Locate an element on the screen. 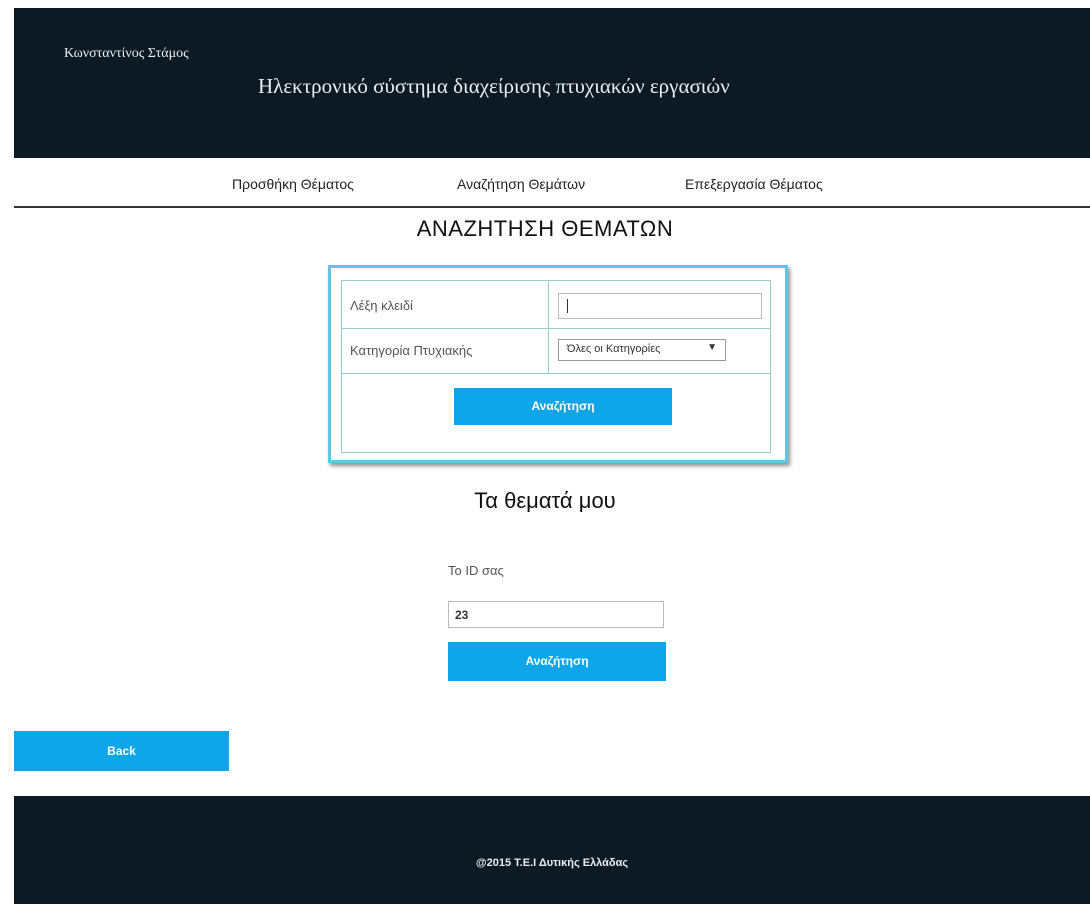  nav-item-edit-topic: Επεξεργασία Θέματος is located at coordinates (754, 184).